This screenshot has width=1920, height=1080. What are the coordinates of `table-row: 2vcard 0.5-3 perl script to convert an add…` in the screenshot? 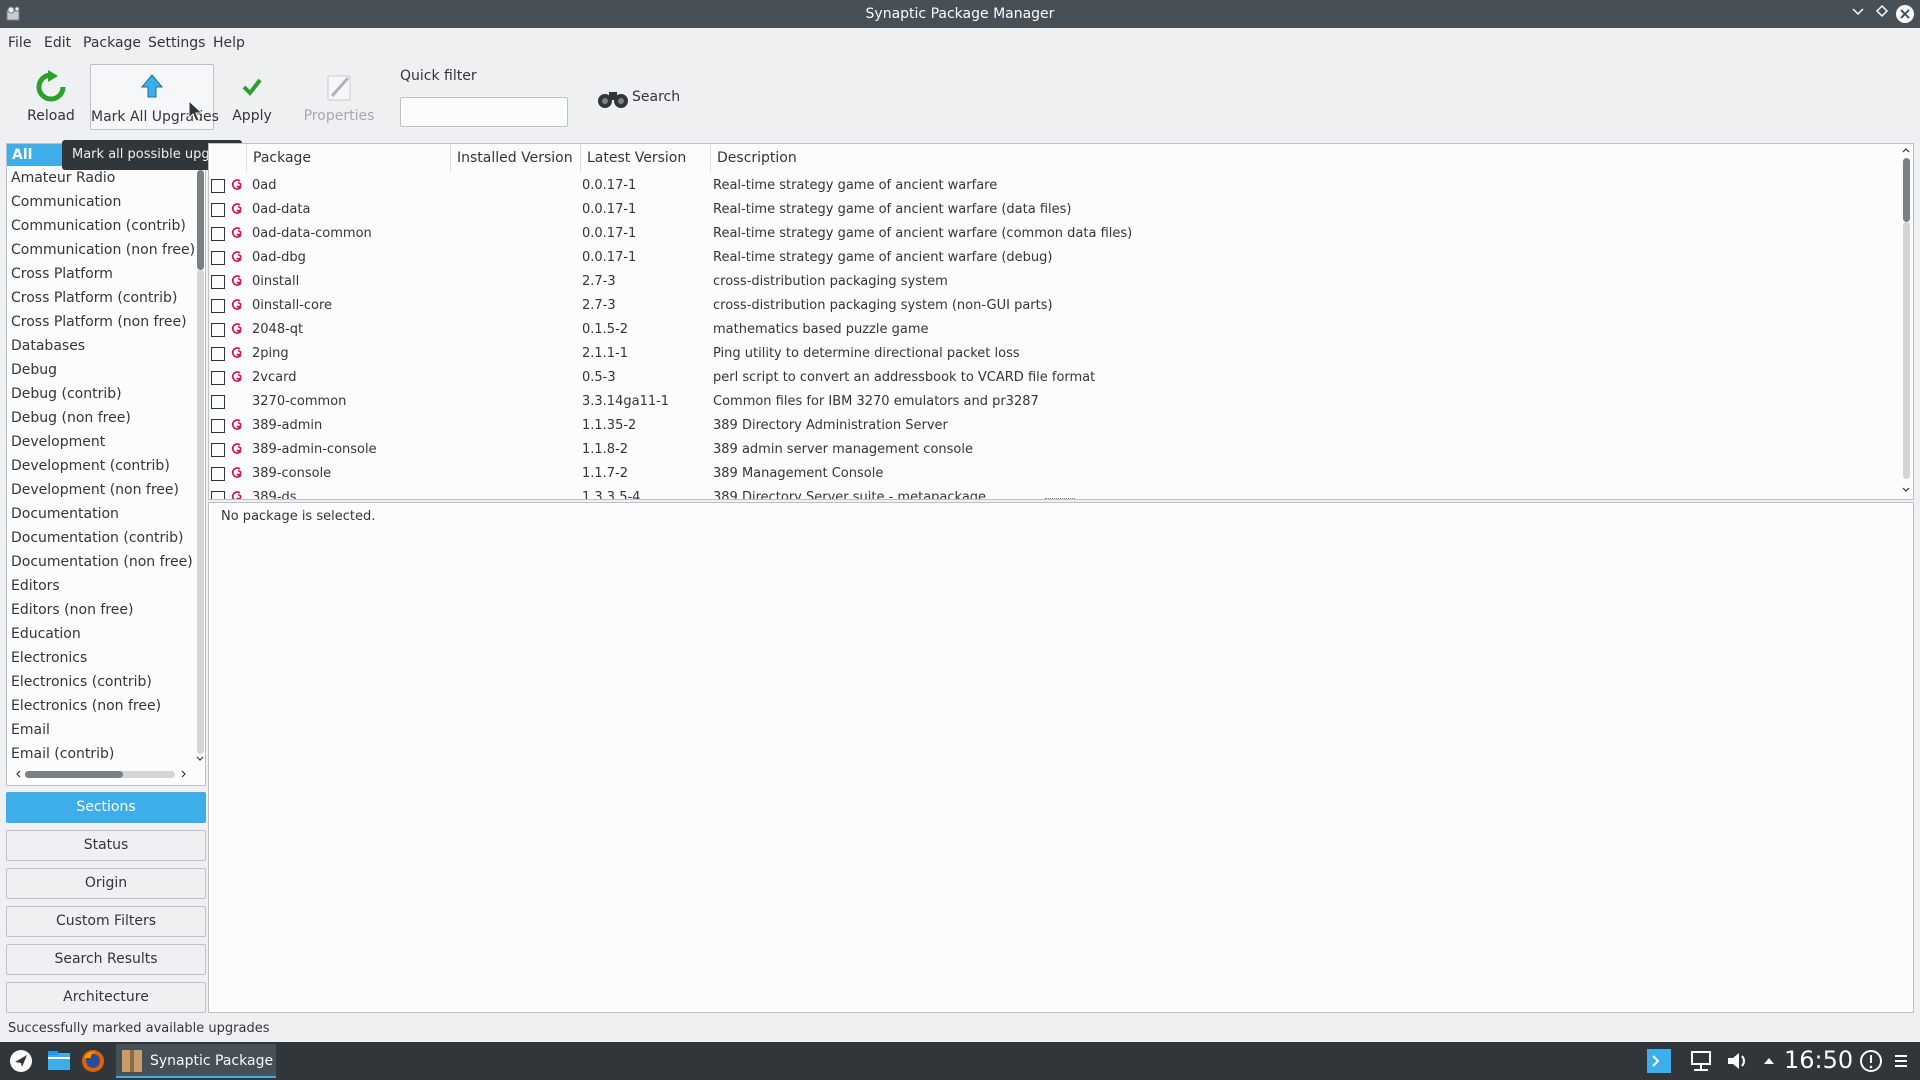 It's located at (1054, 378).